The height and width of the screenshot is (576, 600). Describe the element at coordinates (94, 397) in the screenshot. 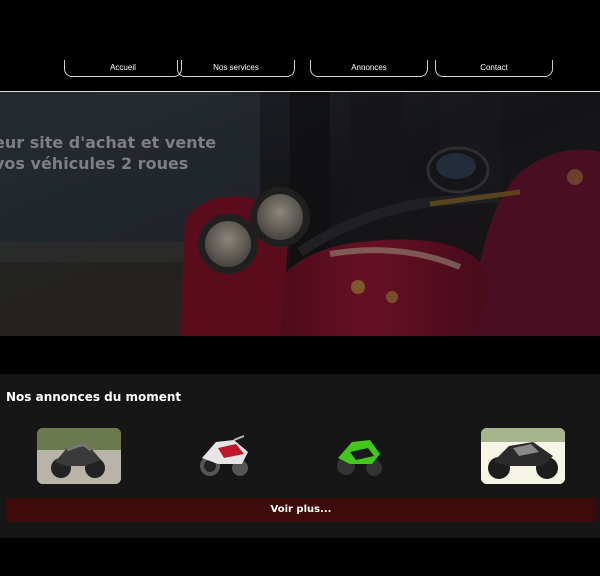

I see `listings-title: Nos annonces du moment` at that location.